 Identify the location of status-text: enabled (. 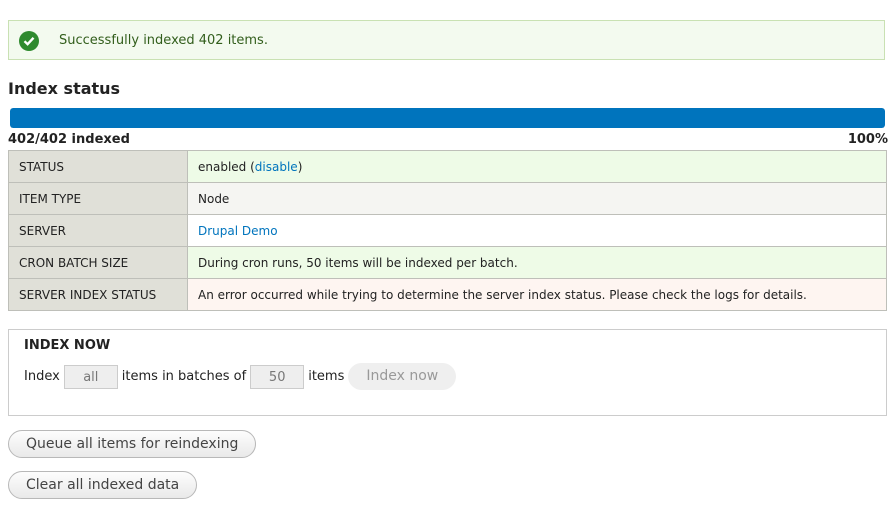
(226, 166).